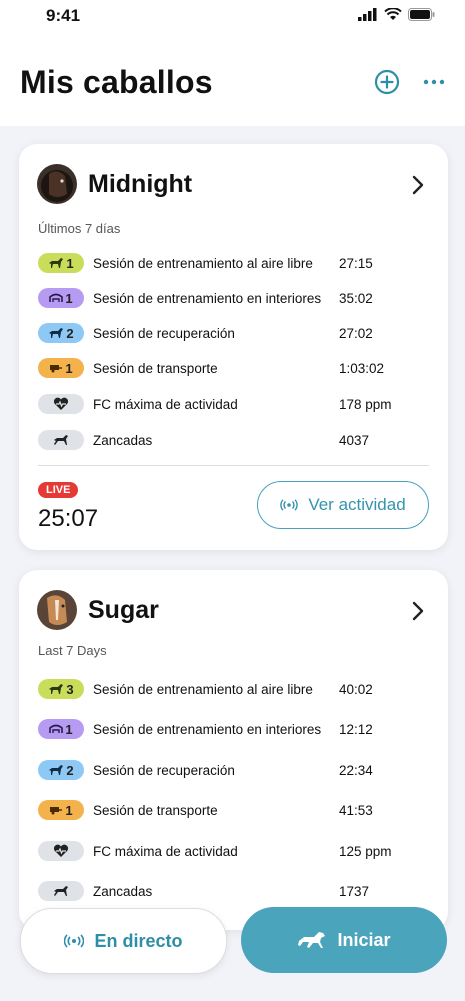  I want to click on add-horse-button, so click(387, 82).